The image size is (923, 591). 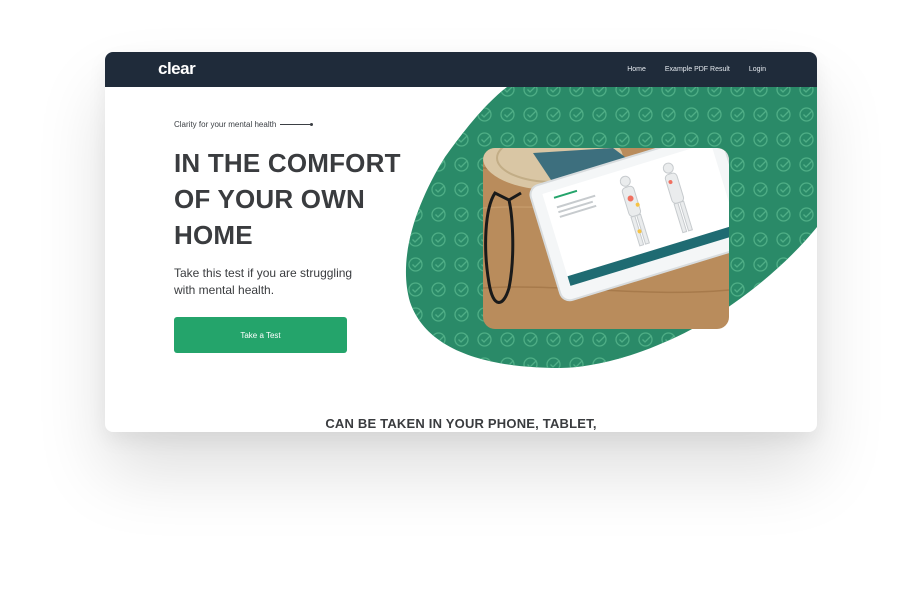 I want to click on hero-title-line: OF YOUR OWN, so click(x=269, y=199).